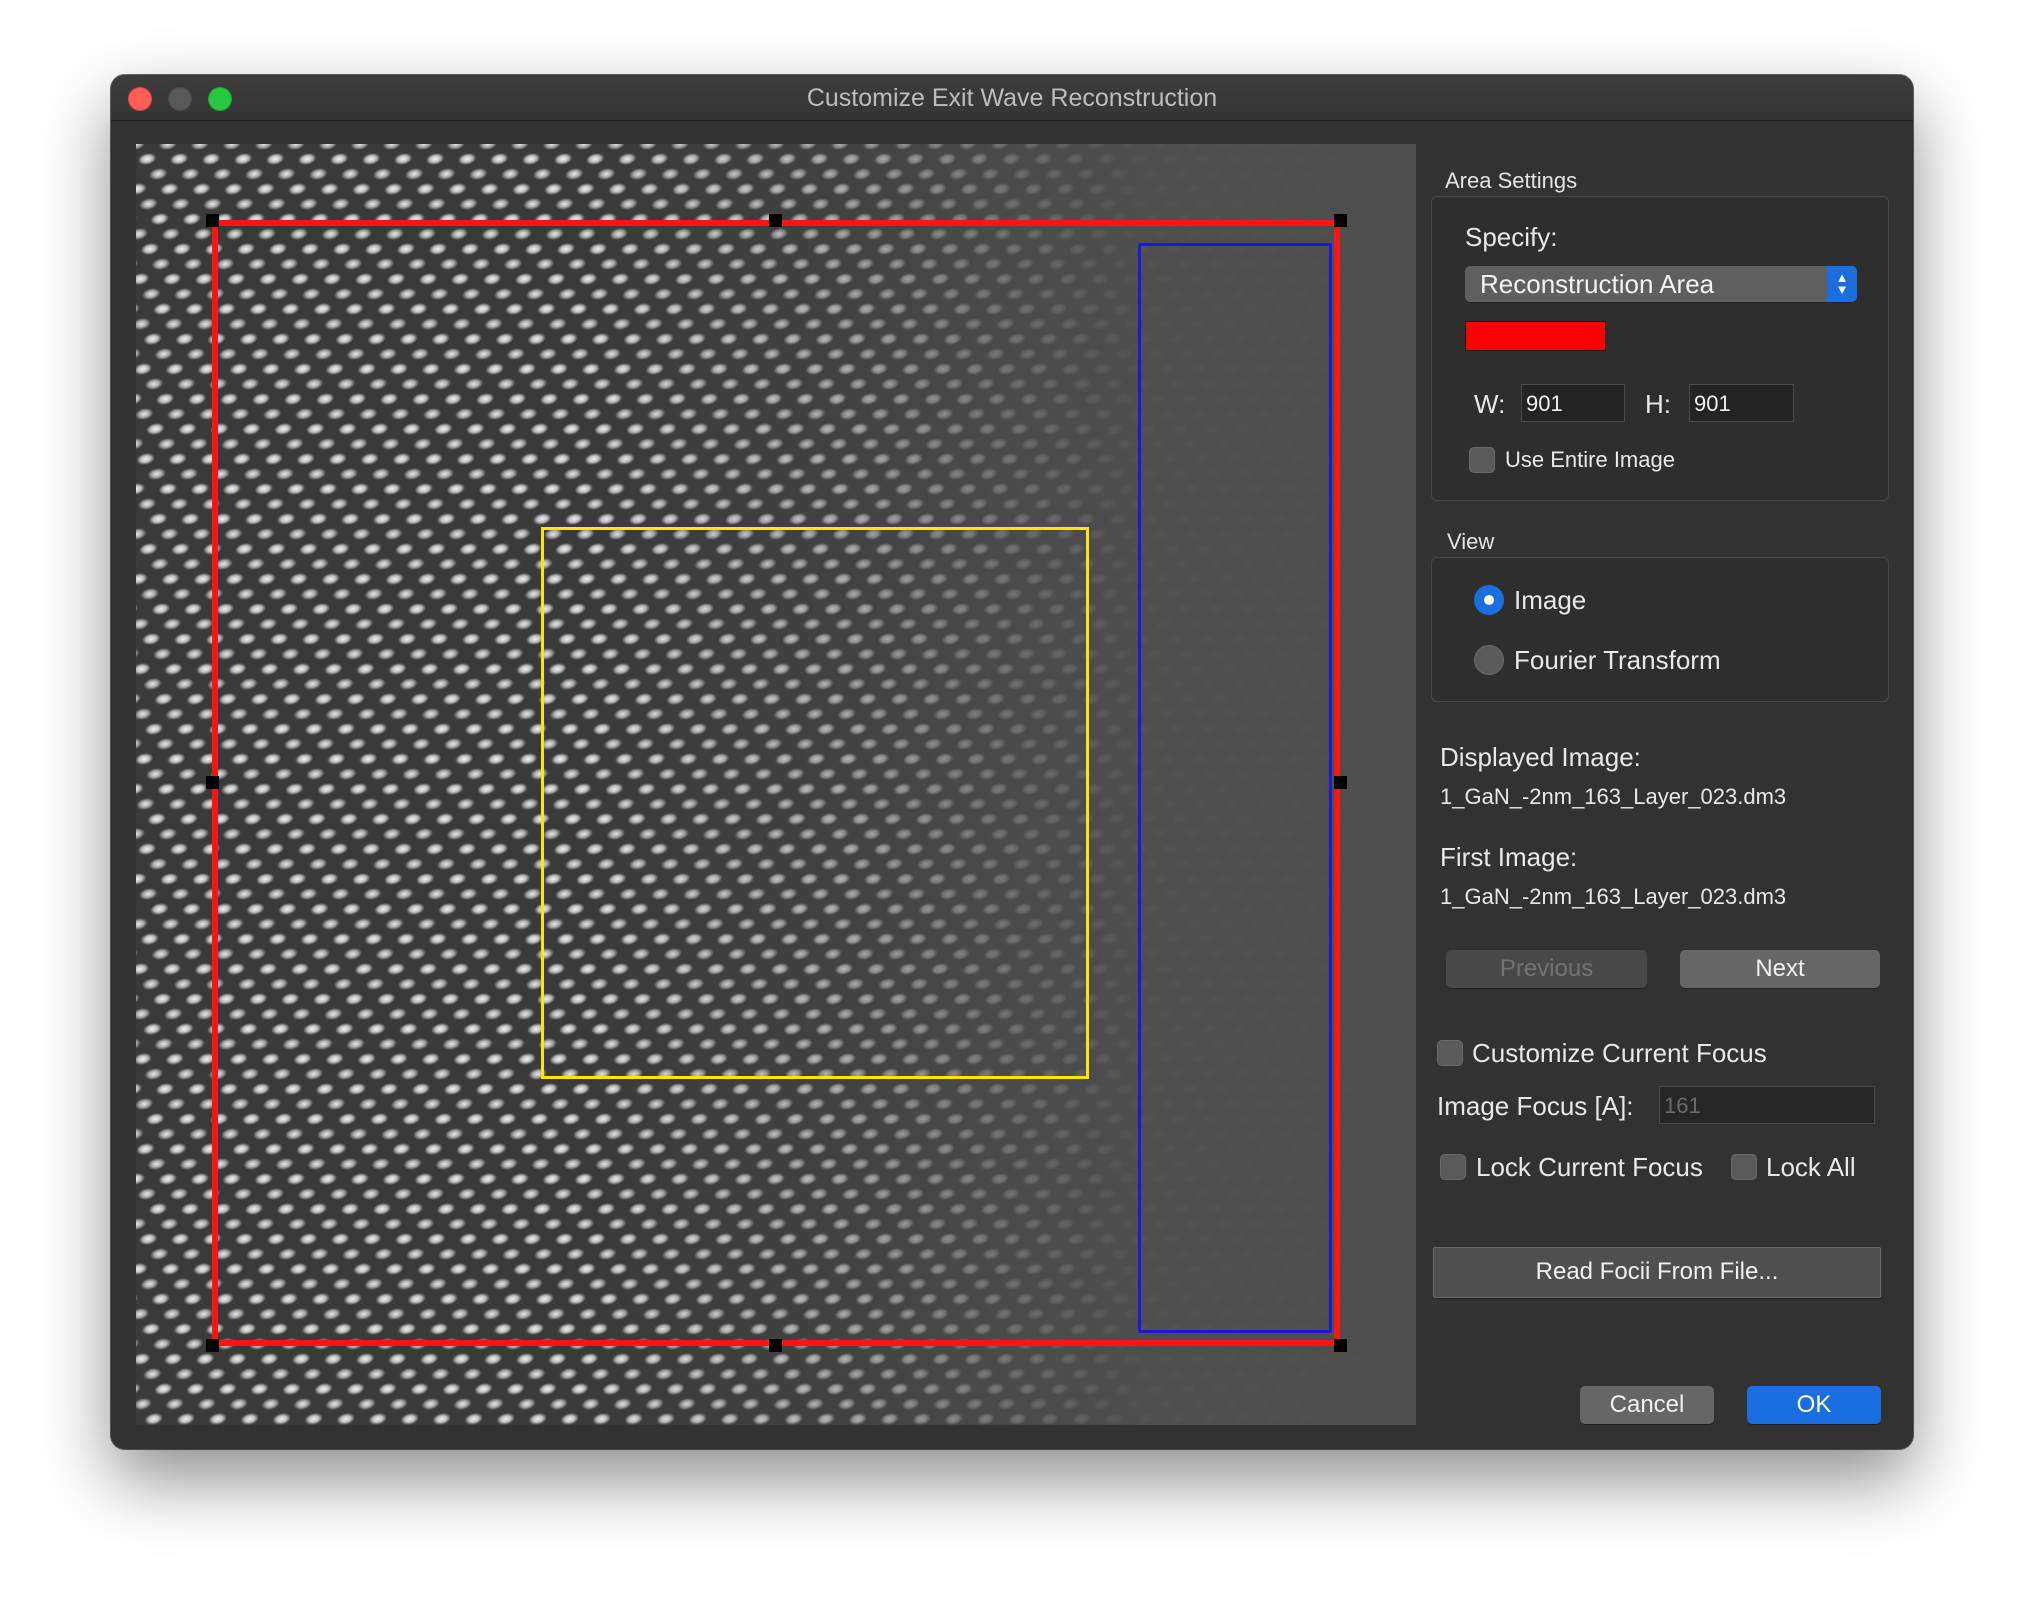  Describe the element at coordinates (1658, 404) in the screenshot. I see `height-label: H:` at that location.